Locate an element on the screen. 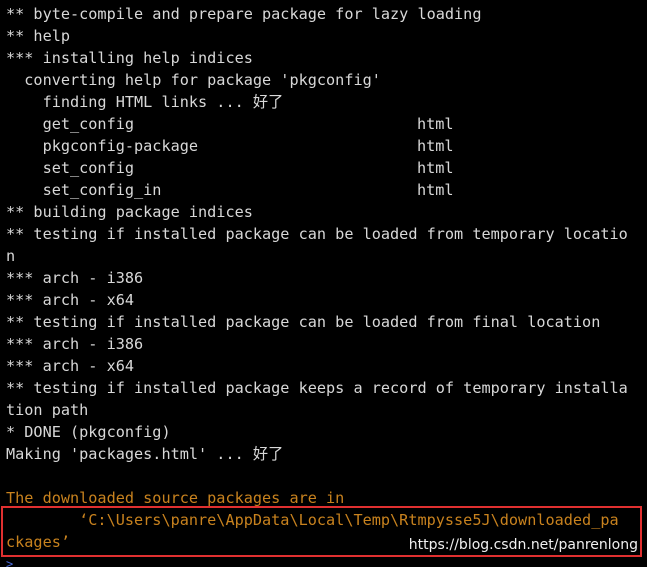 The width and height of the screenshot is (647, 567). console-prompt: > is located at coordinates (9, 562).